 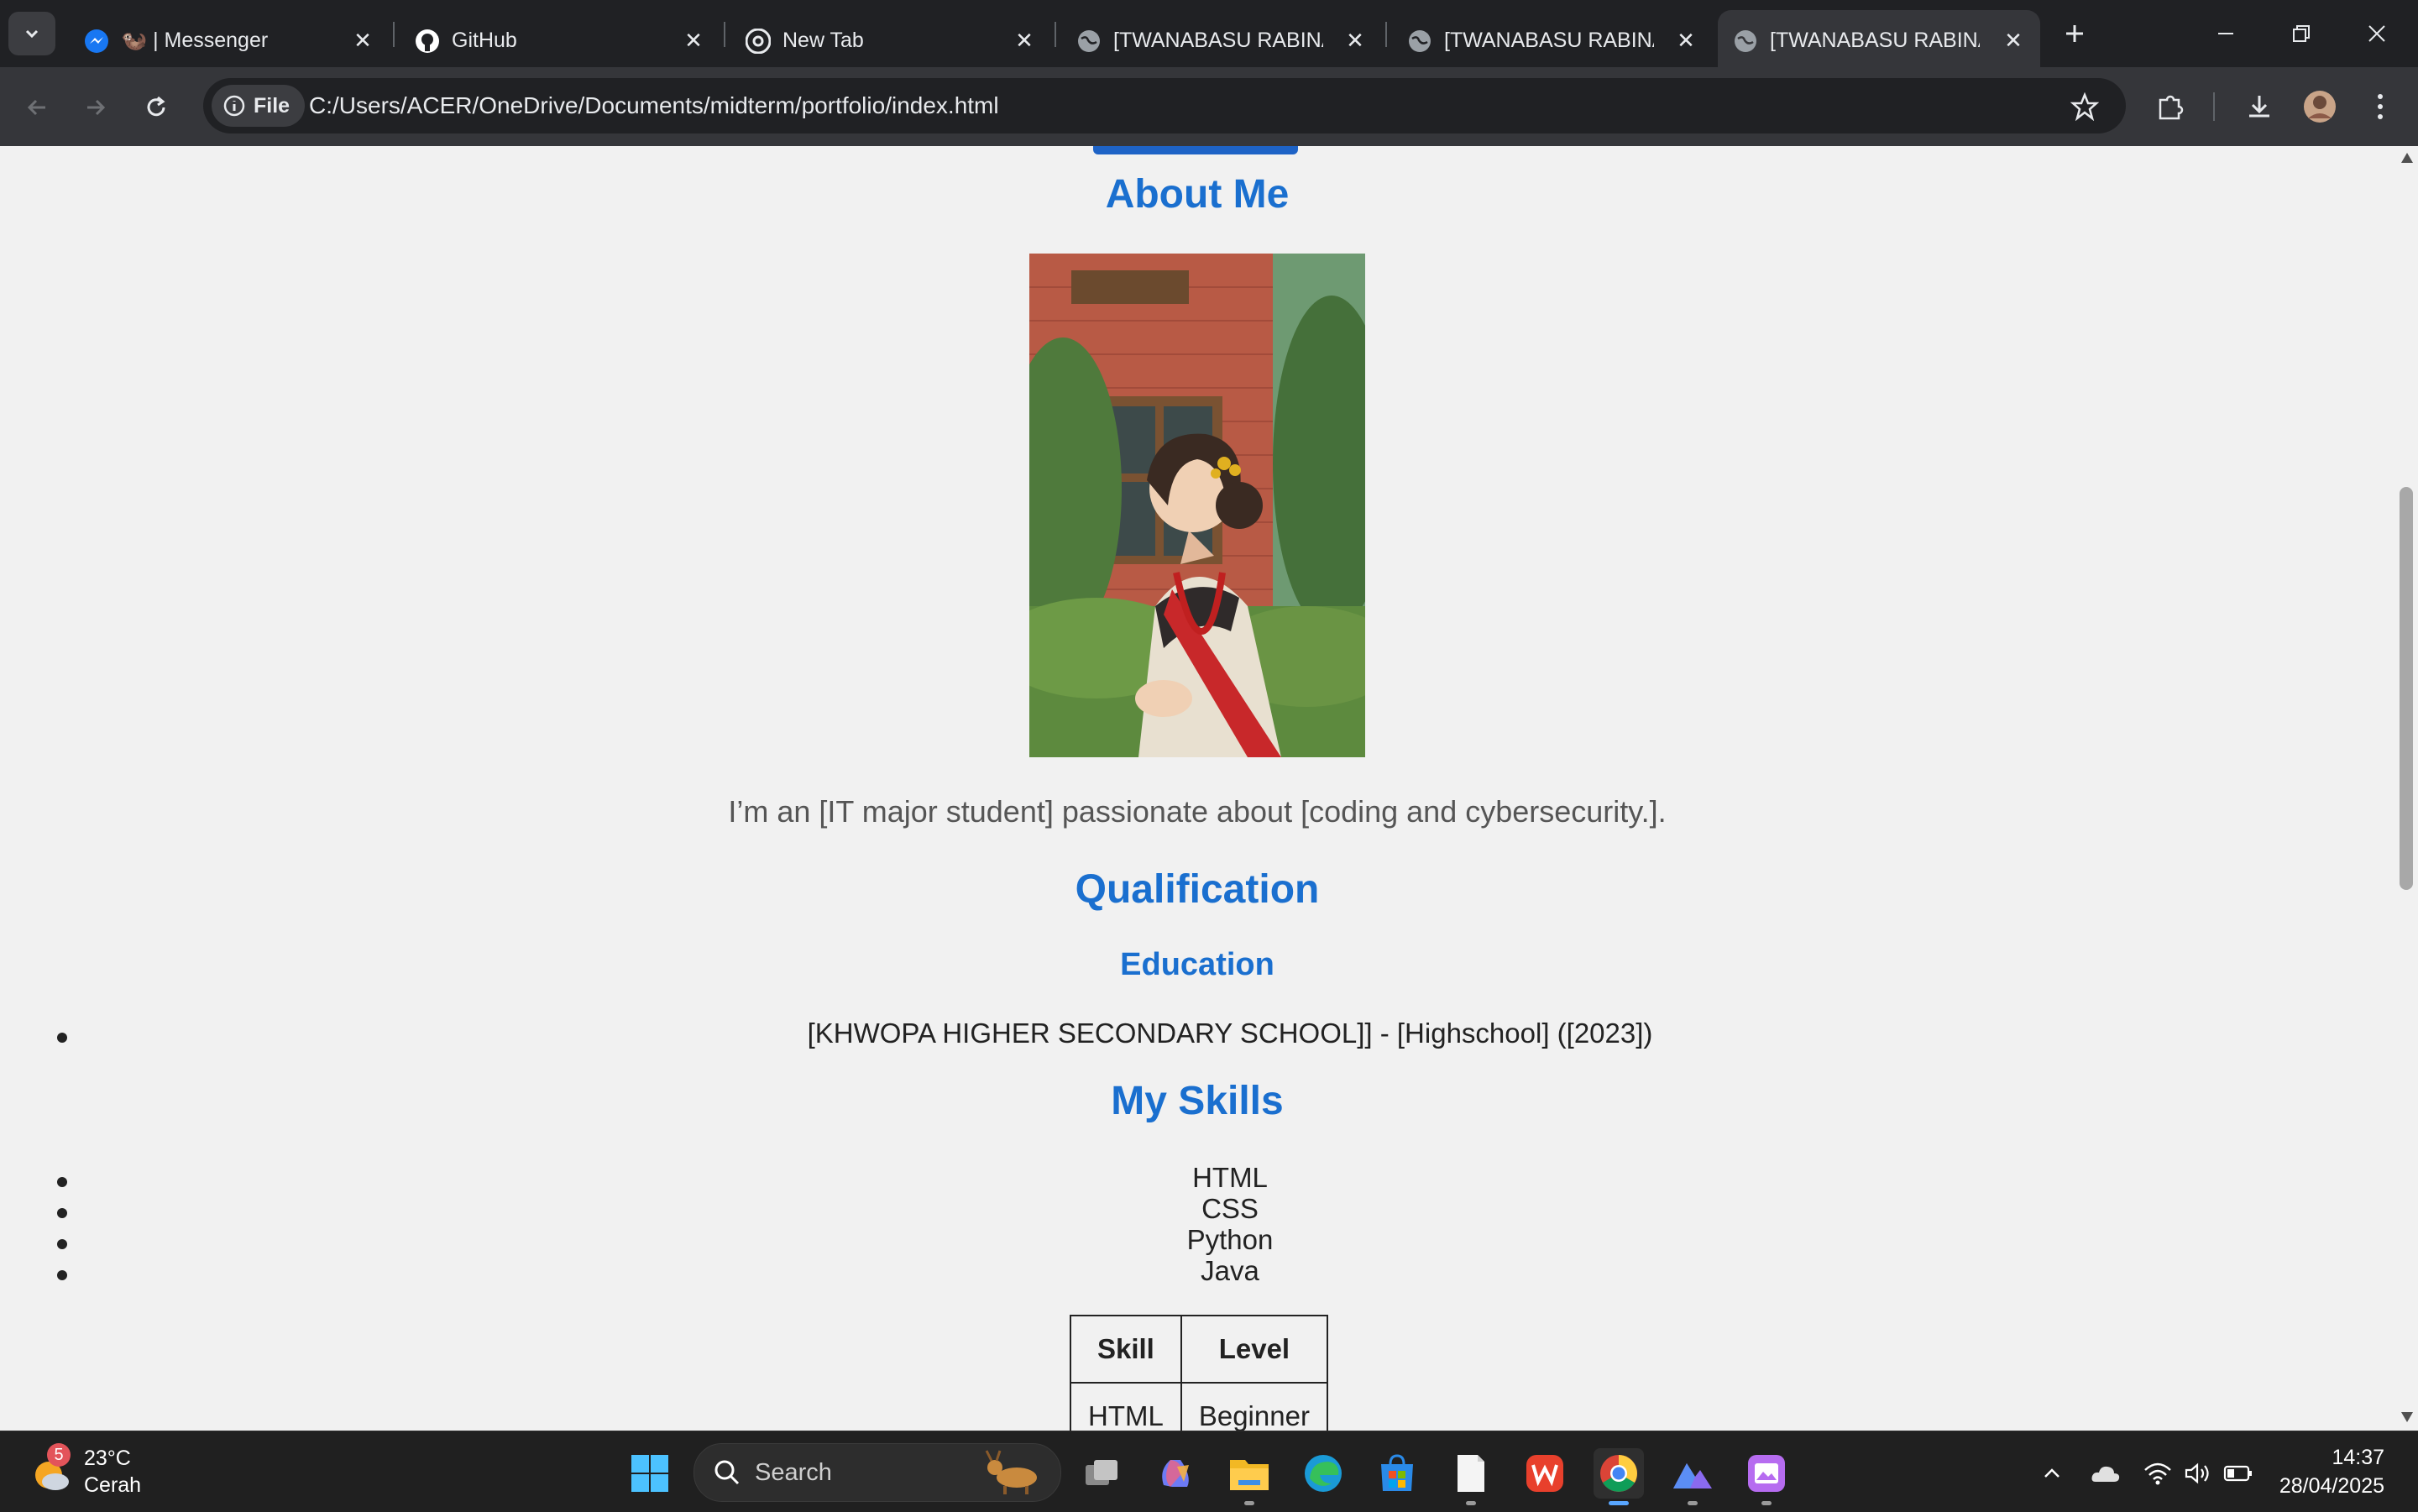 I want to click on start-button, so click(x=650, y=1473).